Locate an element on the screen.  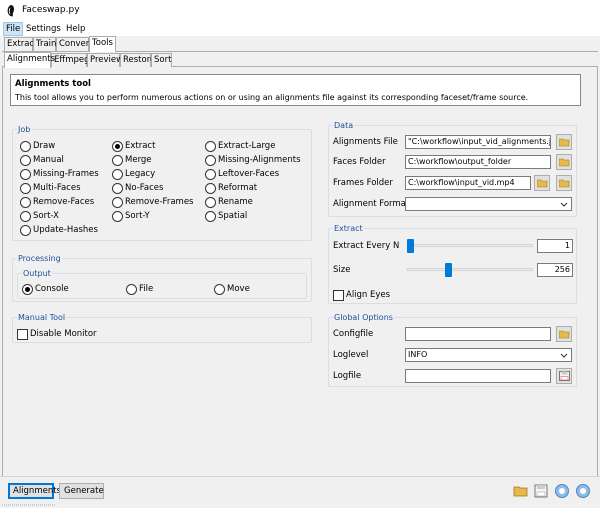
radio-job-merge: Merge is located at coordinates (132, 160).